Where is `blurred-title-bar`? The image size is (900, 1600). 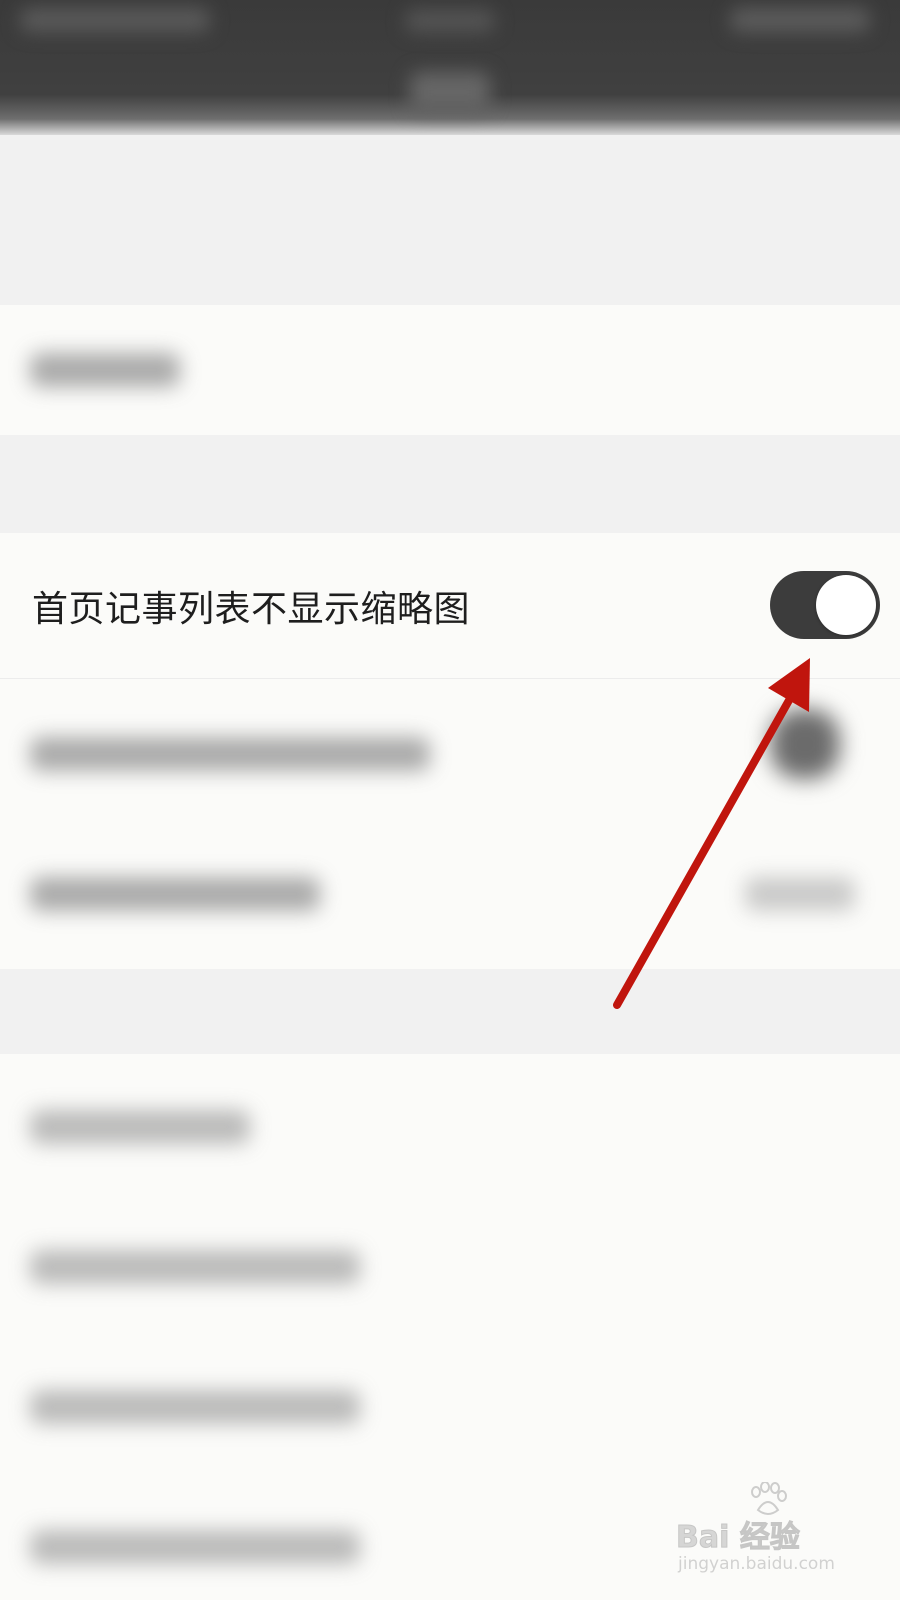
blurred-title-bar is located at coordinates (450, 67).